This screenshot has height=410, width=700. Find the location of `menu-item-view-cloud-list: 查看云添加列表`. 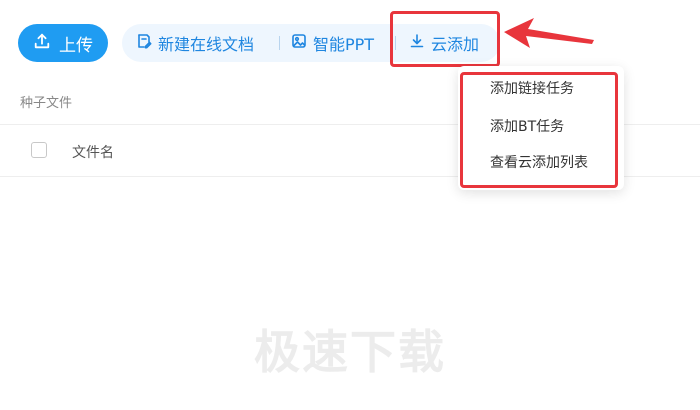

menu-item-view-cloud-list: 查看云添加列表 is located at coordinates (539, 162).